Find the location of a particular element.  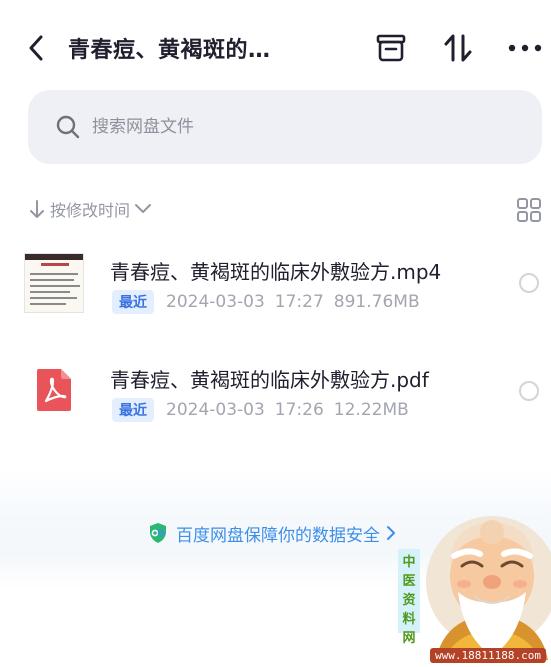

archive-button is located at coordinates (391, 48).